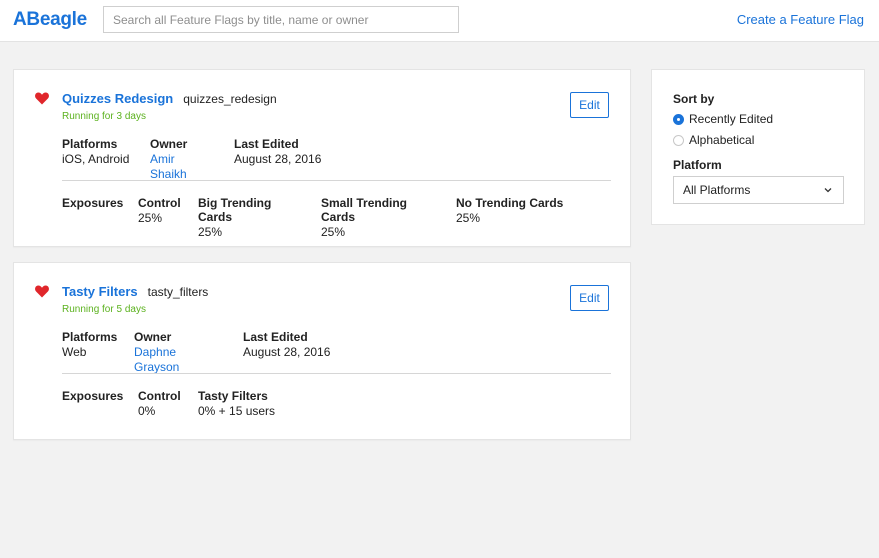 Image resolution: width=879 pixels, height=558 pixels. Describe the element at coordinates (717, 190) in the screenshot. I see `platform-select-value: All Platforms` at that location.